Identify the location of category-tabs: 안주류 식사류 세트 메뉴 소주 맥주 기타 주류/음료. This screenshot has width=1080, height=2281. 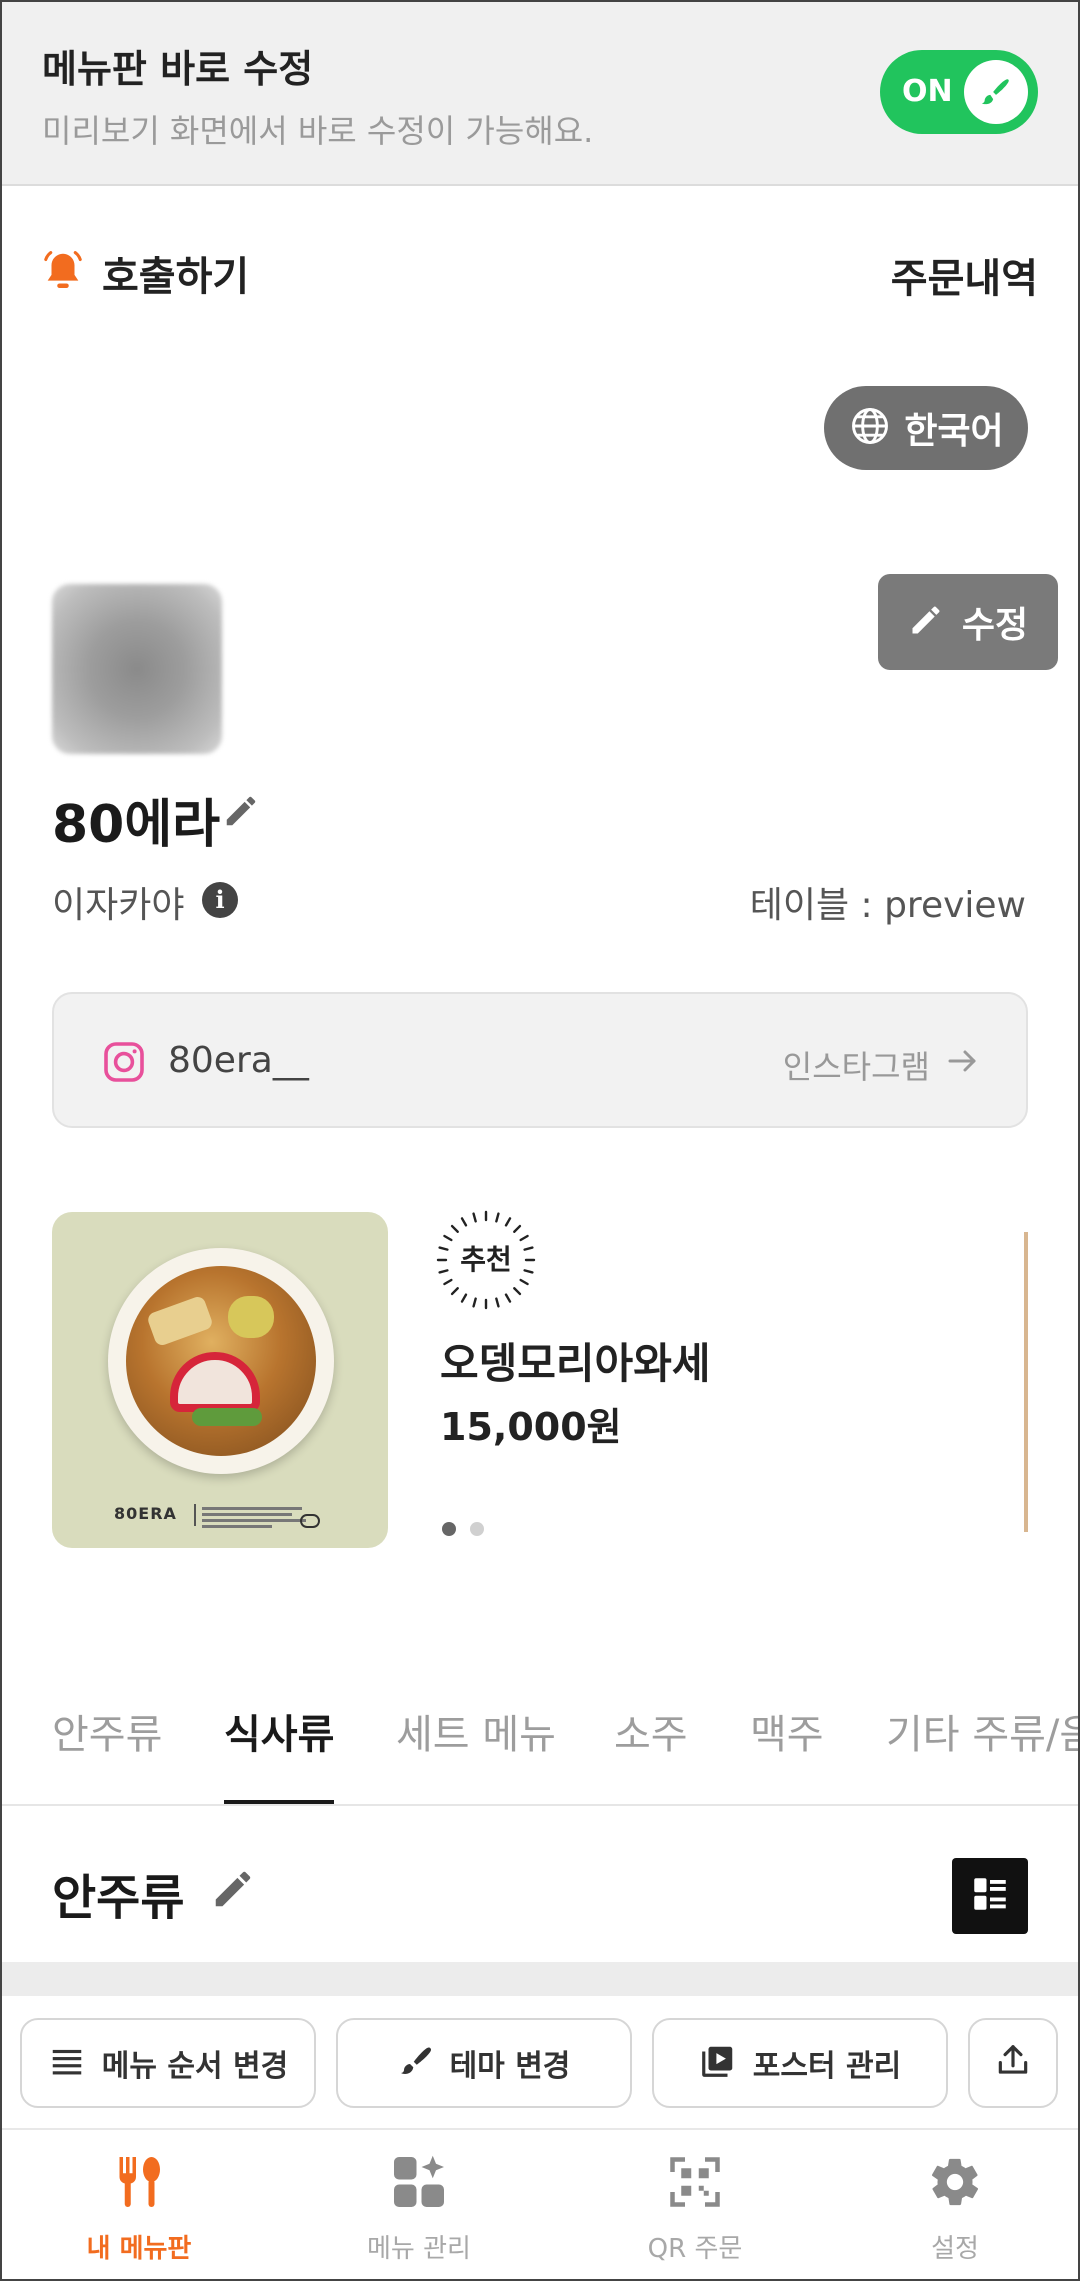
(540, 1748).